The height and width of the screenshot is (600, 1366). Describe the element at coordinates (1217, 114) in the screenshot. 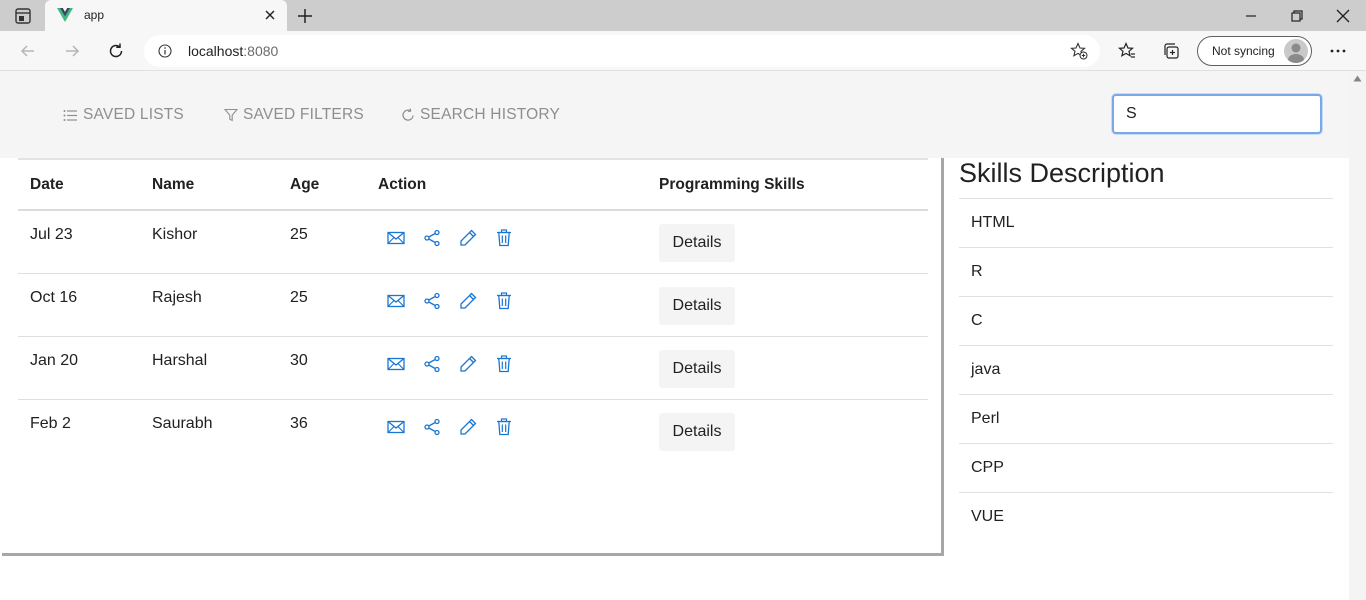

I see `search-input` at that location.